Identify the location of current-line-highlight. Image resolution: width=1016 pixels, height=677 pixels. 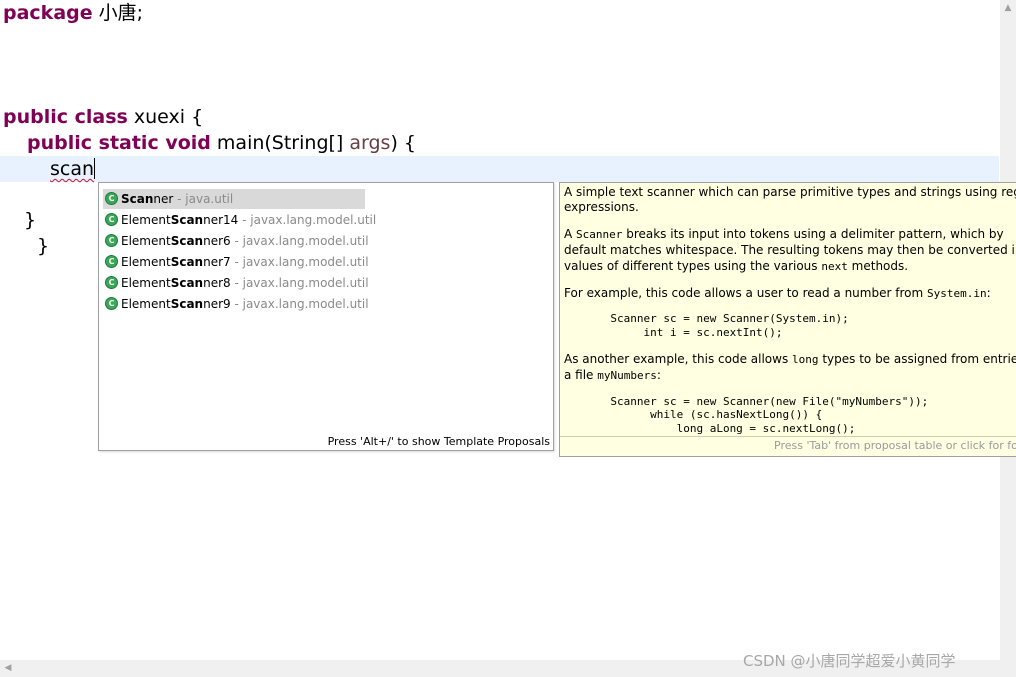
(499, 169).